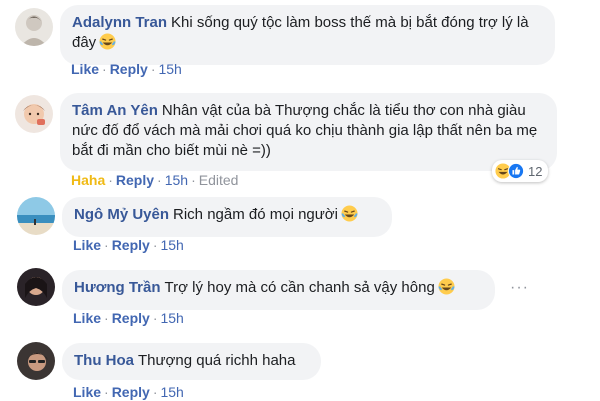 The width and height of the screenshot is (600, 401). Describe the element at coordinates (519, 288) in the screenshot. I see `more-options-icon: ···` at that location.